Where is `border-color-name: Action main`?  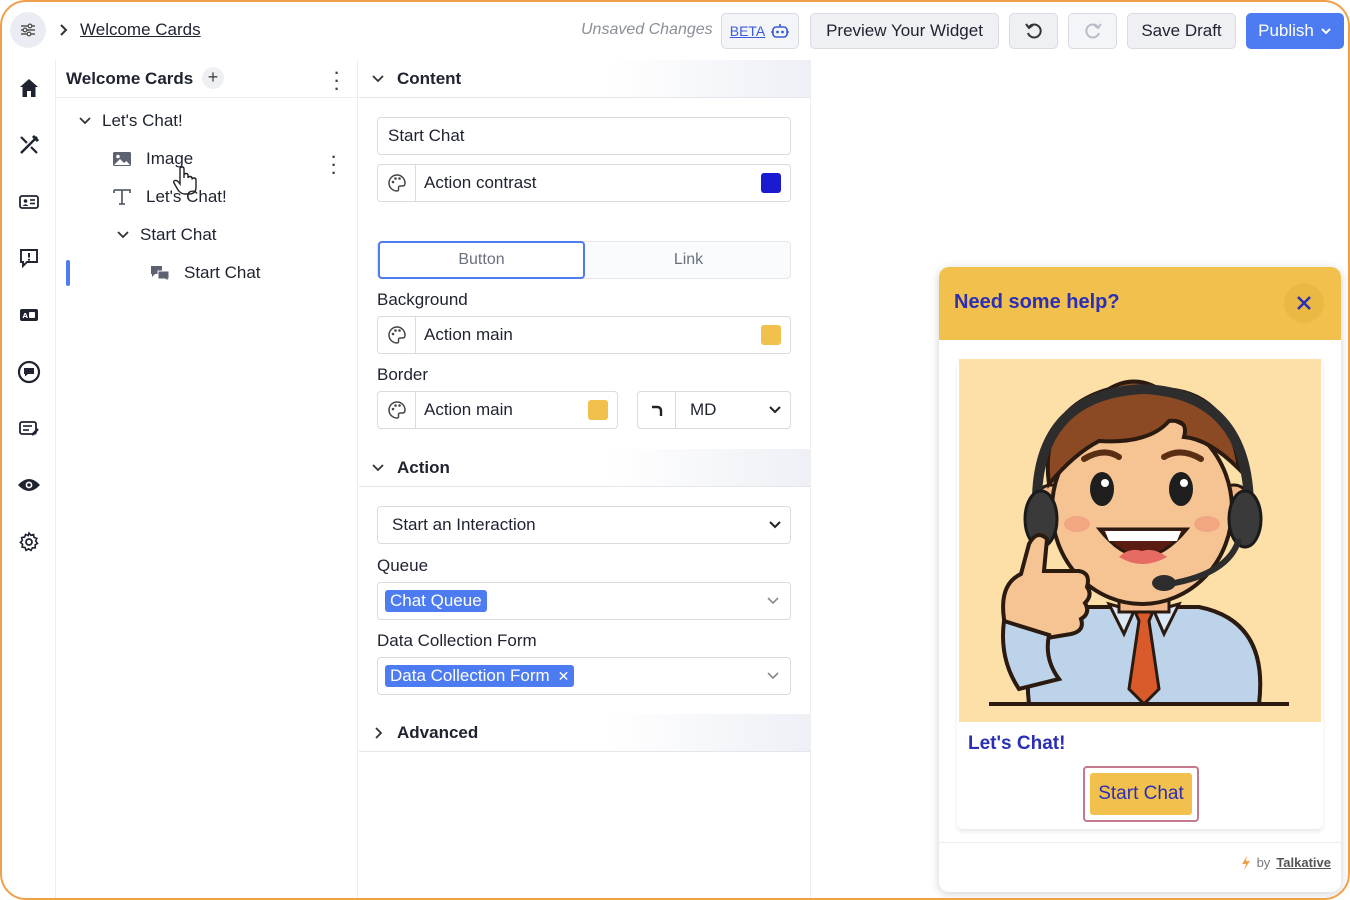
border-color-name: Action main is located at coordinates (468, 409).